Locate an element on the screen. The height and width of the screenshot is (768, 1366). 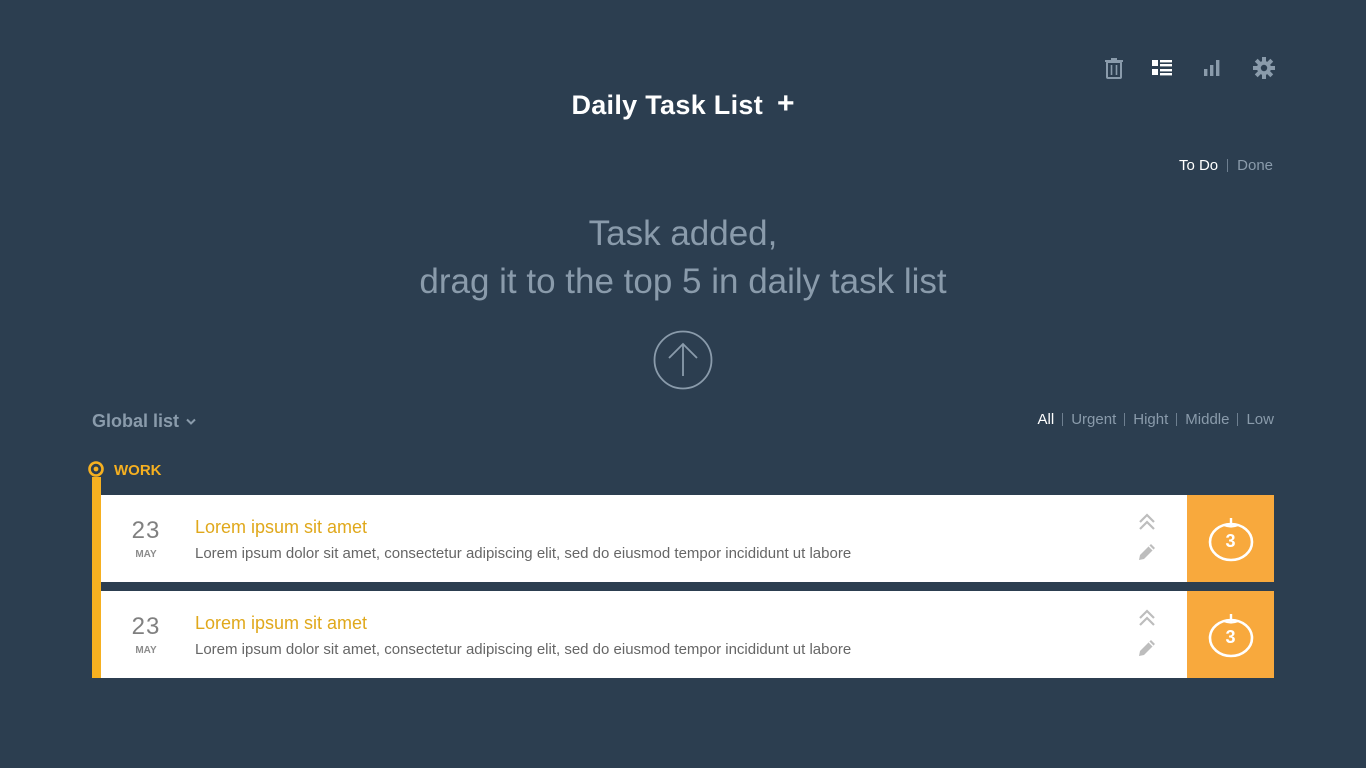
arrow-up-circle-icon is located at coordinates (683, 360).